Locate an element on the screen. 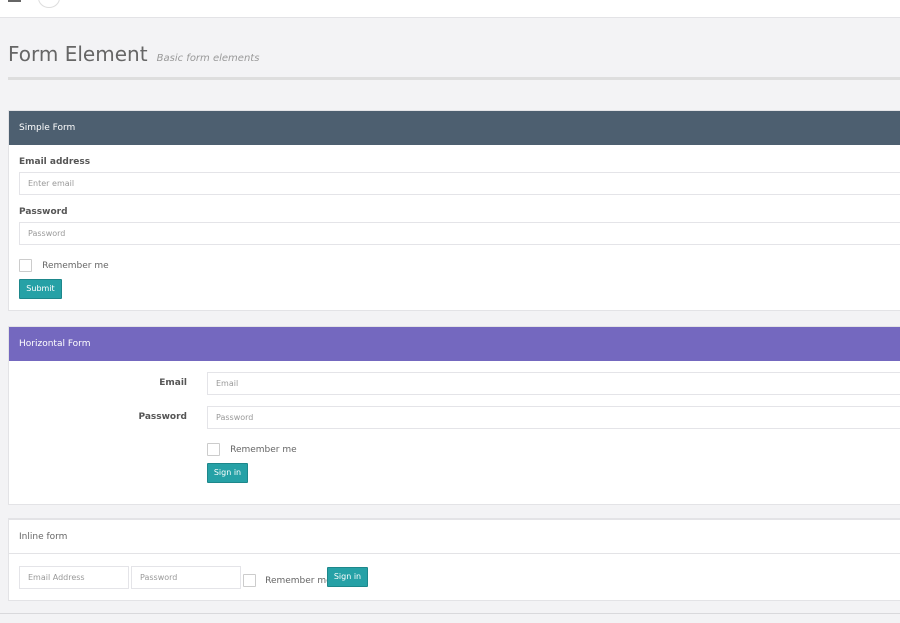 This screenshot has height=623, width=900. hamburger-menu-icon is located at coordinates (14, 2).